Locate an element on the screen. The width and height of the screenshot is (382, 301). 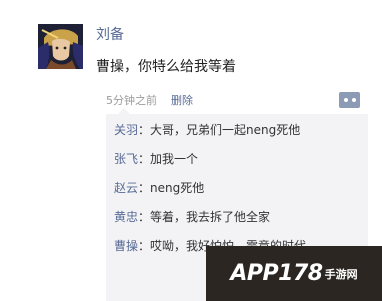
comment-text: 加我一个 is located at coordinates (174, 159).